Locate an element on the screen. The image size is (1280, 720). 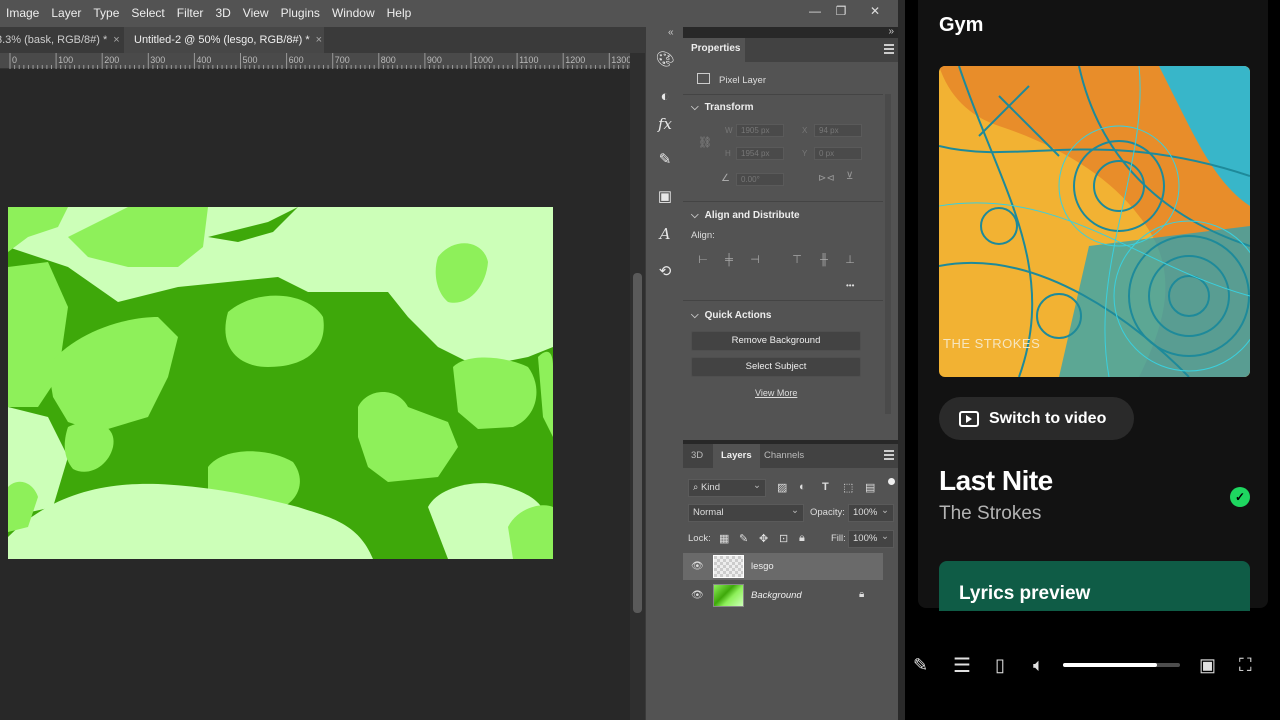
transform-header: Transform is located at coordinates (722, 107).